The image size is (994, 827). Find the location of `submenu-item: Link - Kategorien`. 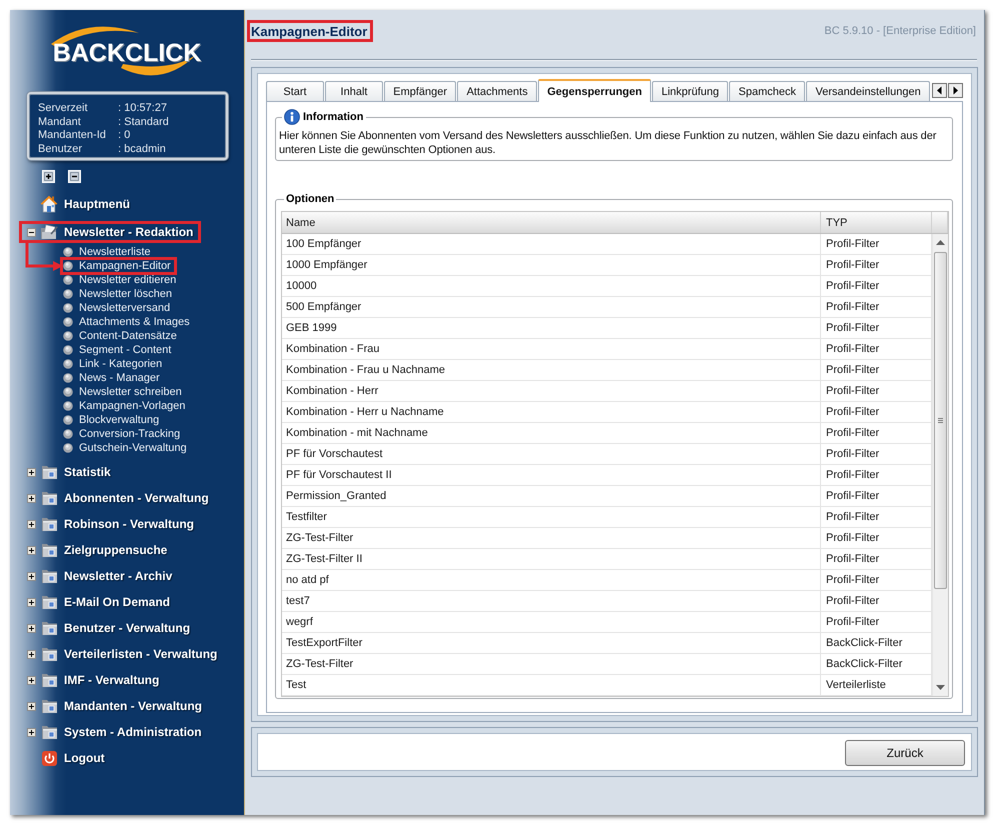

submenu-item: Link - Kategorien is located at coordinates (120, 364).